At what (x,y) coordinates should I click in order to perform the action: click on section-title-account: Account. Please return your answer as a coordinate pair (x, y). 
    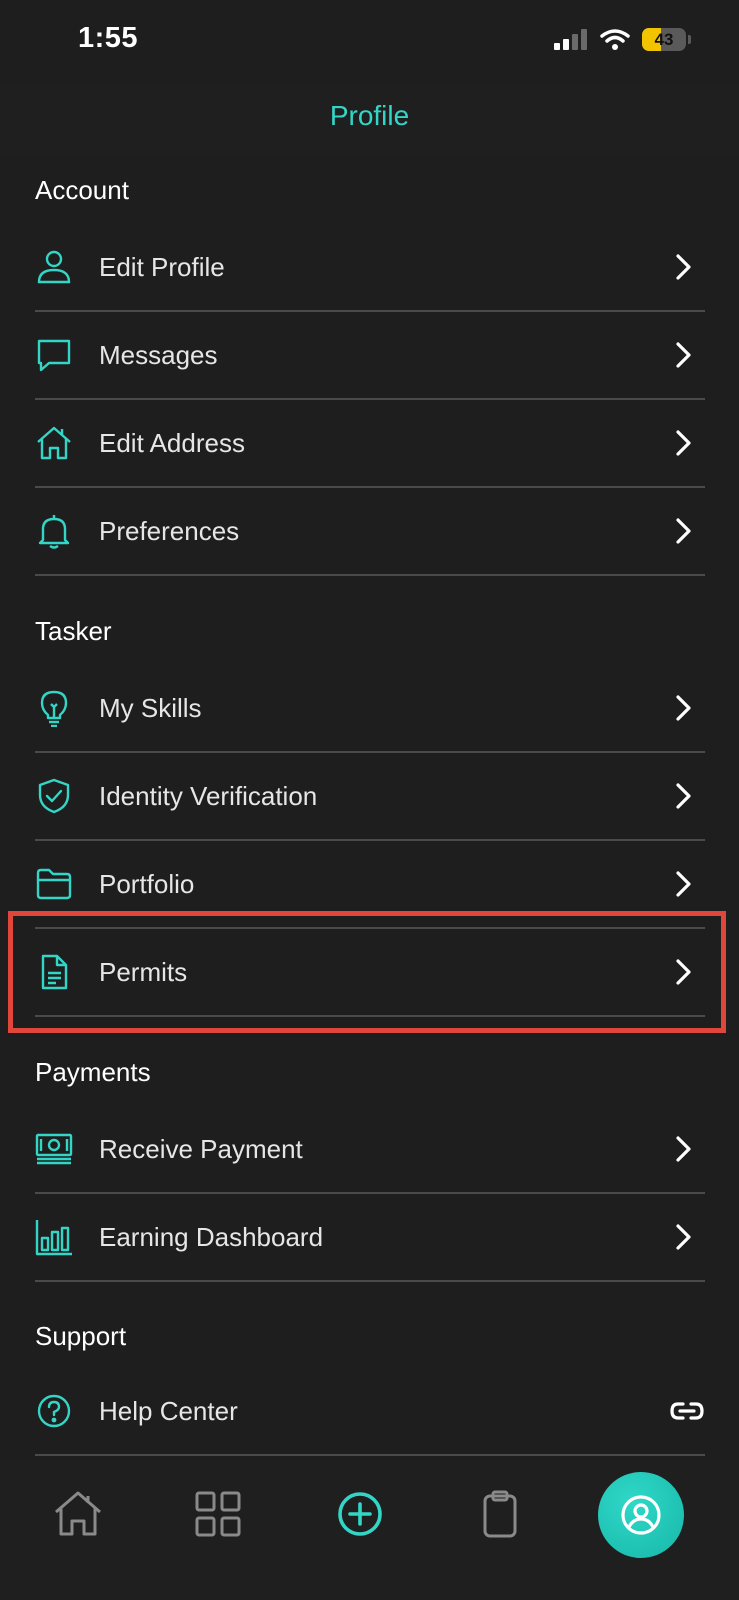
    Looking at the image, I should click on (82, 190).